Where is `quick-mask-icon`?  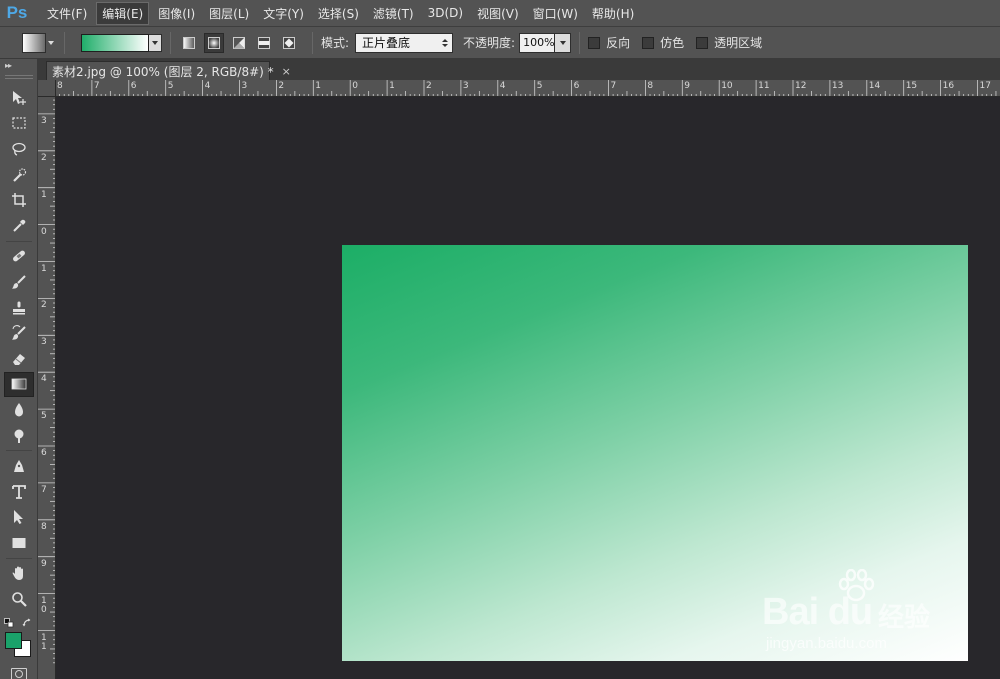 quick-mask-icon is located at coordinates (19, 673).